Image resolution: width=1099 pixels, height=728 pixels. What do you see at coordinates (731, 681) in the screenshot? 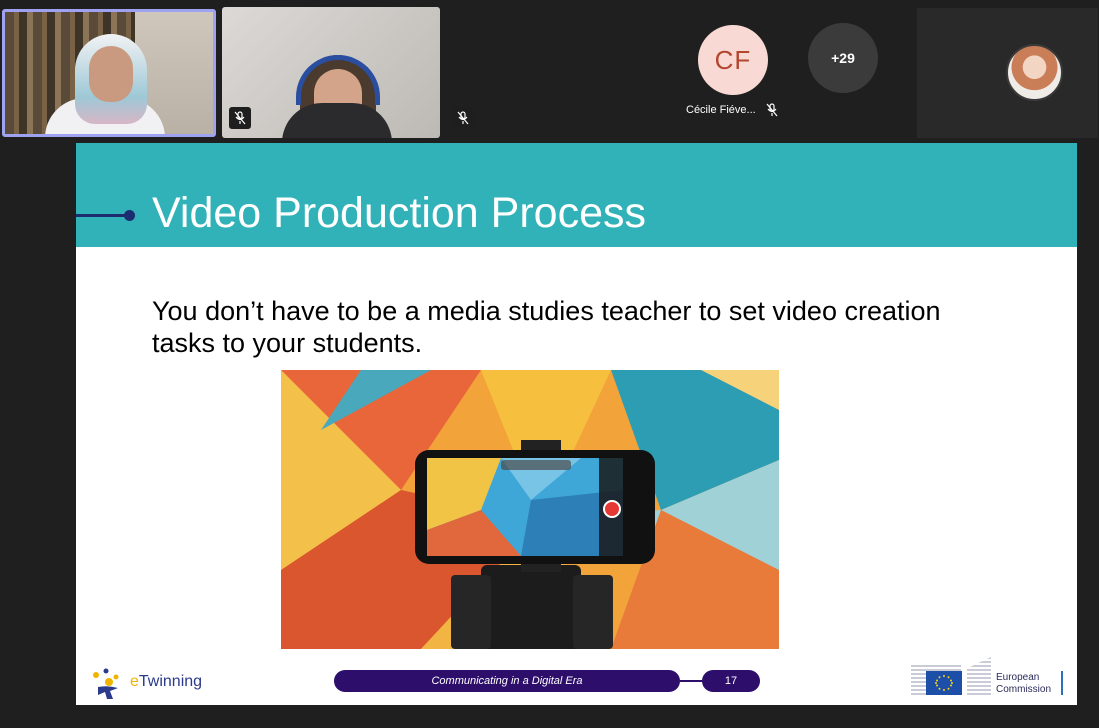
I see `slide-page-number: 17` at bounding box center [731, 681].